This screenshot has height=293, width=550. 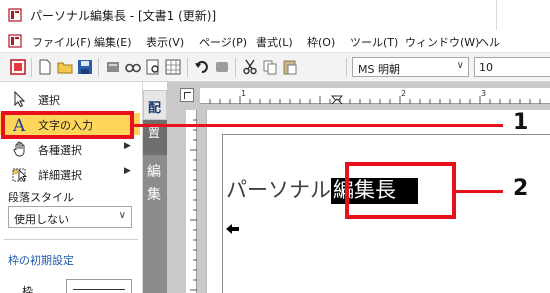 What do you see at coordinates (521, 188) in the screenshot?
I see `callout-number-2: 2` at bounding box center [521, 188].